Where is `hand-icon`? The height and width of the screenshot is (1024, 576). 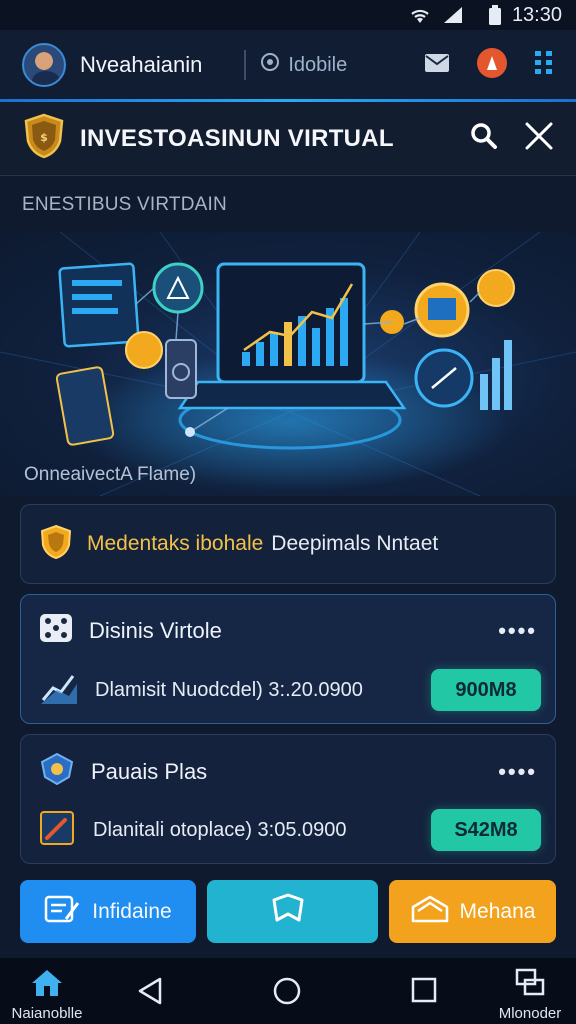 hand-icon is located at coordinates (59, 690).